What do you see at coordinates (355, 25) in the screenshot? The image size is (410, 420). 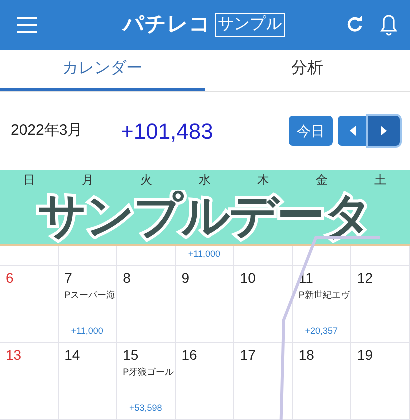 I see `refresh-icon` at bounding box center [355, 25].